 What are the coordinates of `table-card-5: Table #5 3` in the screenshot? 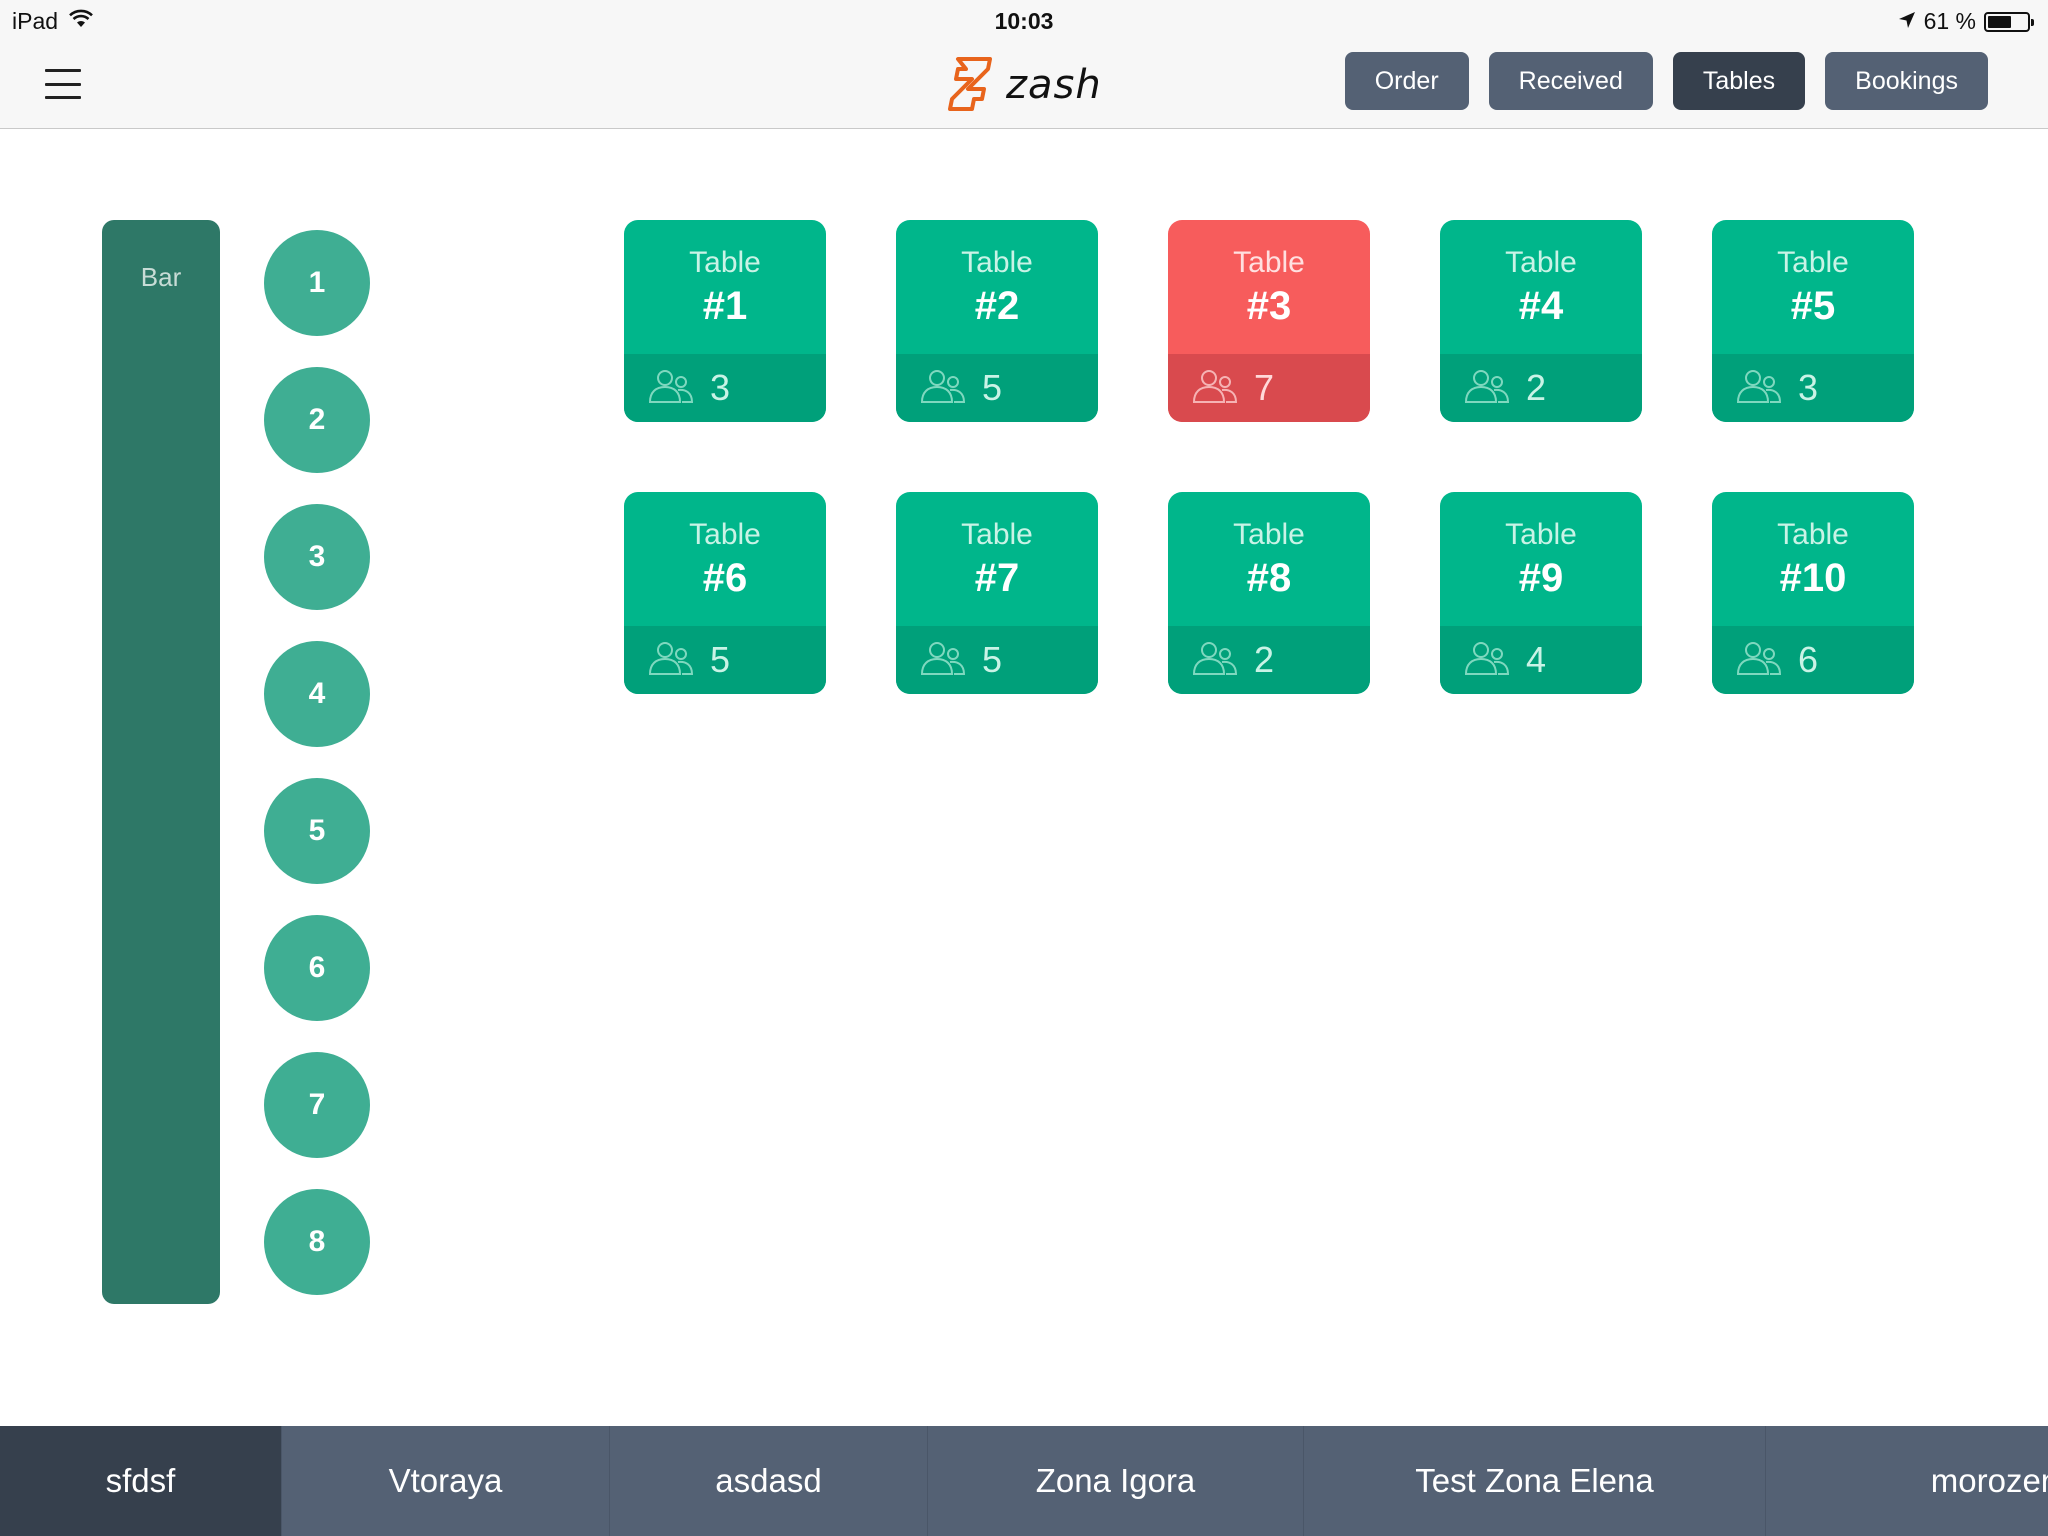 It's located at (1813, 321).